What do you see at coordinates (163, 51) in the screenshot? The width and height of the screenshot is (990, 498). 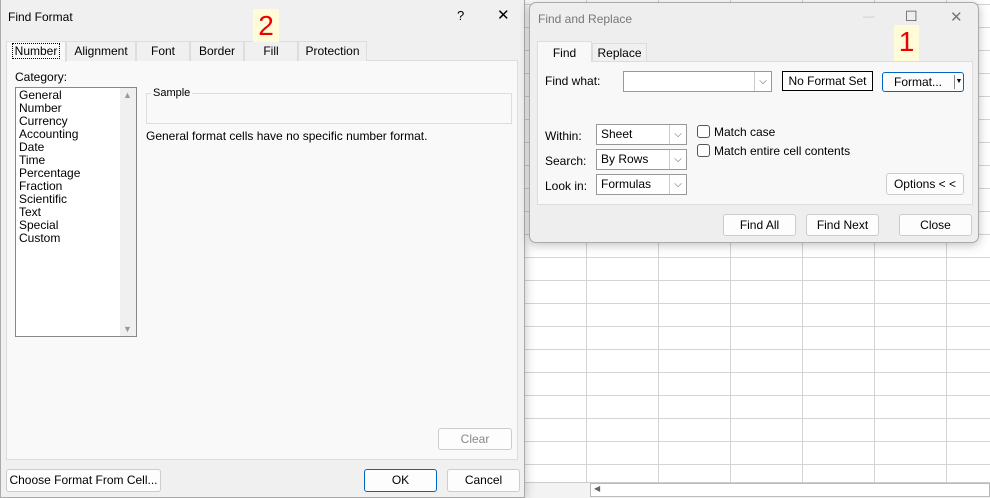 I see `tab-font: Font` at bounding box center [163, 51].